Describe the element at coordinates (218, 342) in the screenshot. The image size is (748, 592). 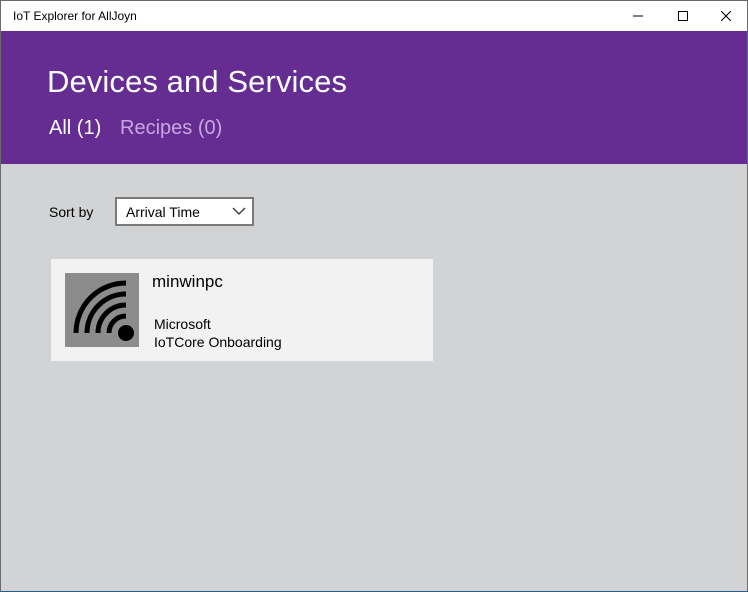
I see `device-model: IoTCore Onboarding` at that location.